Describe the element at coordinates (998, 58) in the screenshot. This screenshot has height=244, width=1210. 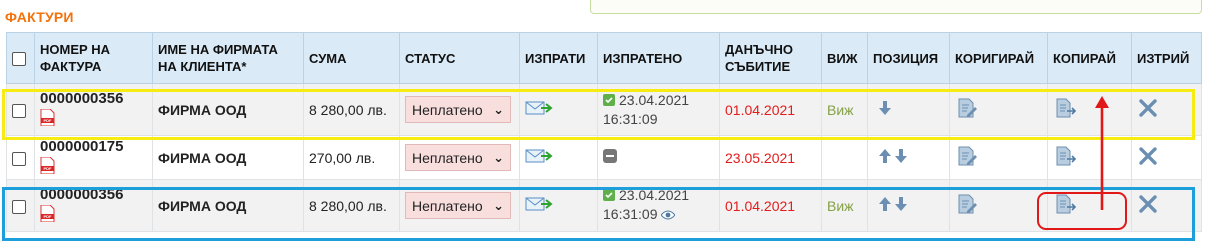
I see `col-edit: КОРИГИРАЙ` at that location.